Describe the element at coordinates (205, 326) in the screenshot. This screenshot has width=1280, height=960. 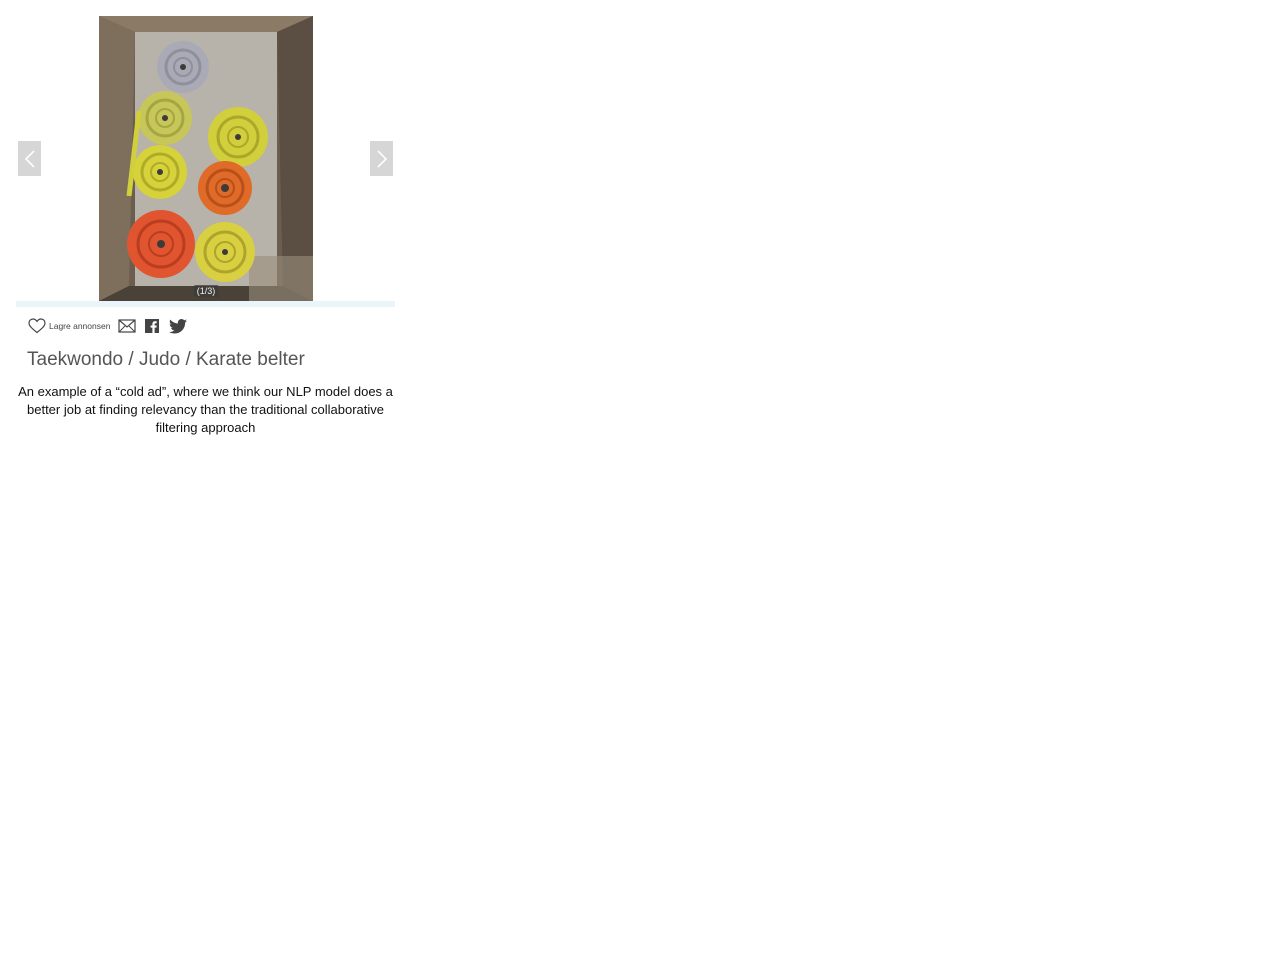
I see `ad-actions-bar: Lagre annonsen` at that location.